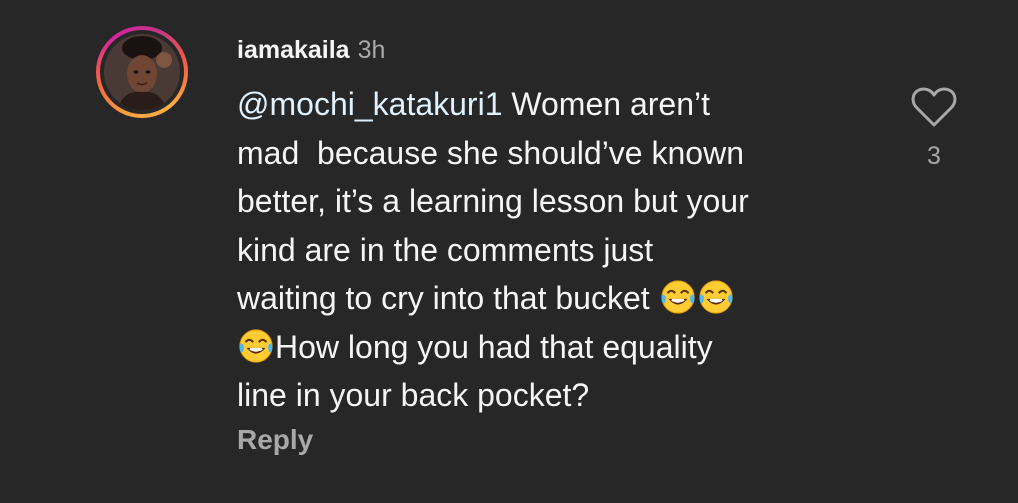  What do you see at coordinates (275, 440) in the screenshot?
I see `reply-button: Reply` at bounding box center [275, 440].